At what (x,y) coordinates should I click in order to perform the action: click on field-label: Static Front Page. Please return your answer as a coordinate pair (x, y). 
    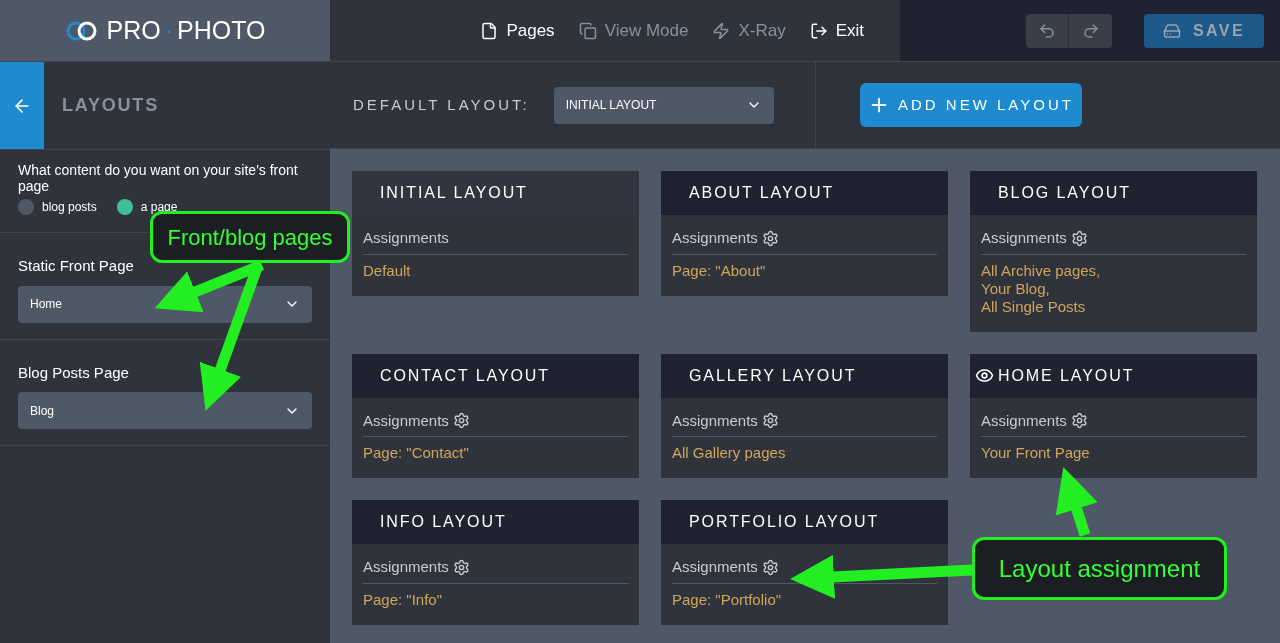
    Looking at the image, I should click on (76, 266).